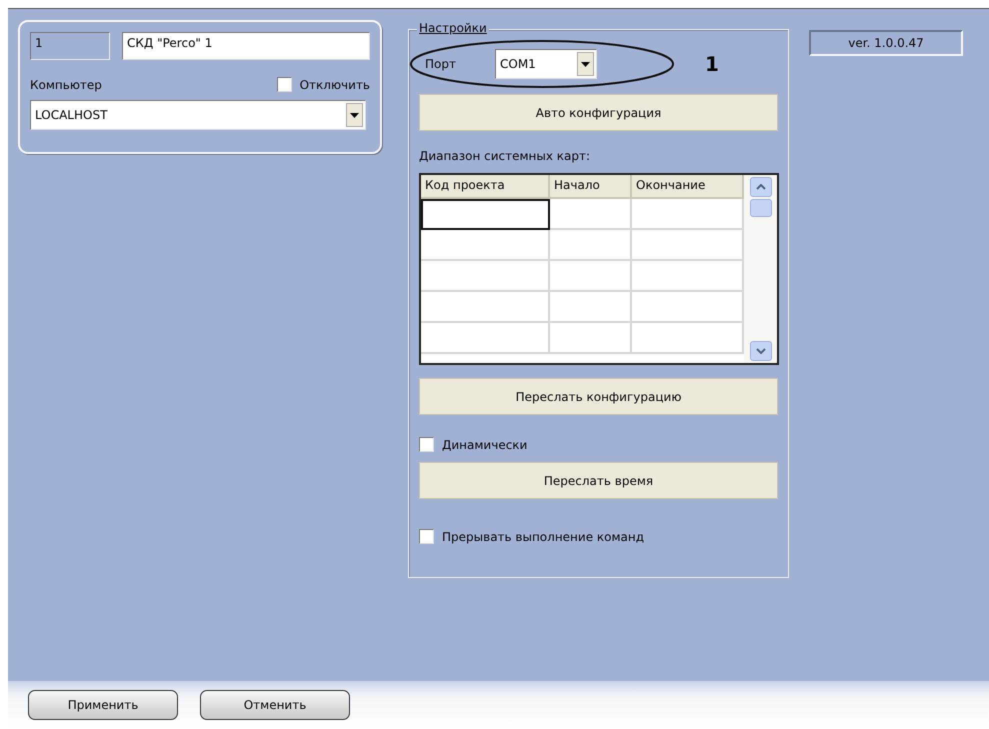  Describe the element at coordinates (886, 43) in the screenshot. I see `version-label: ver. 1.0.0.47` at that location.